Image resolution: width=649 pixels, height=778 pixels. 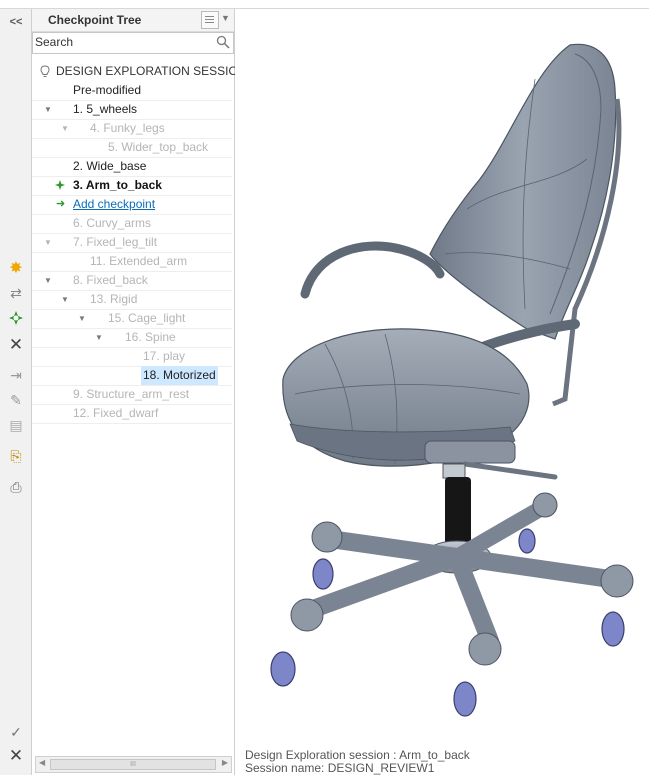 I want to click on tree-item: ▼ 4. Funky_legs, so click(x=132, y=129).